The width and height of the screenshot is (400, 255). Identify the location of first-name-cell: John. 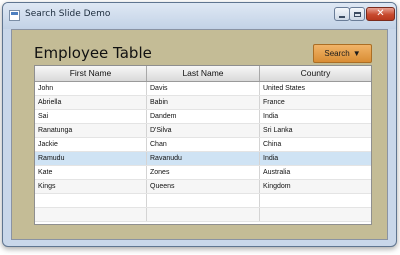
(91, 88).